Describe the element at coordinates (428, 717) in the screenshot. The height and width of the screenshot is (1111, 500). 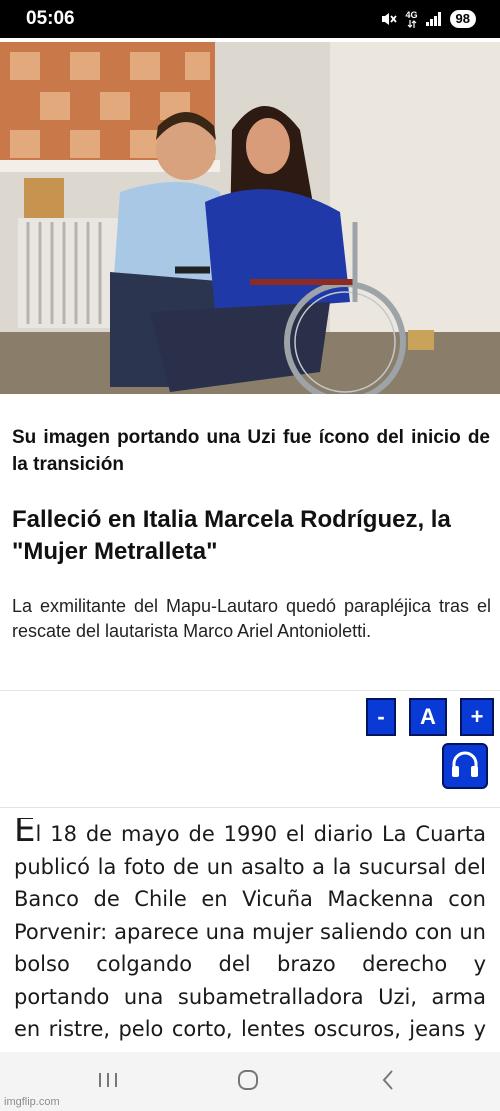
I see `font-size-button: A` at that location.